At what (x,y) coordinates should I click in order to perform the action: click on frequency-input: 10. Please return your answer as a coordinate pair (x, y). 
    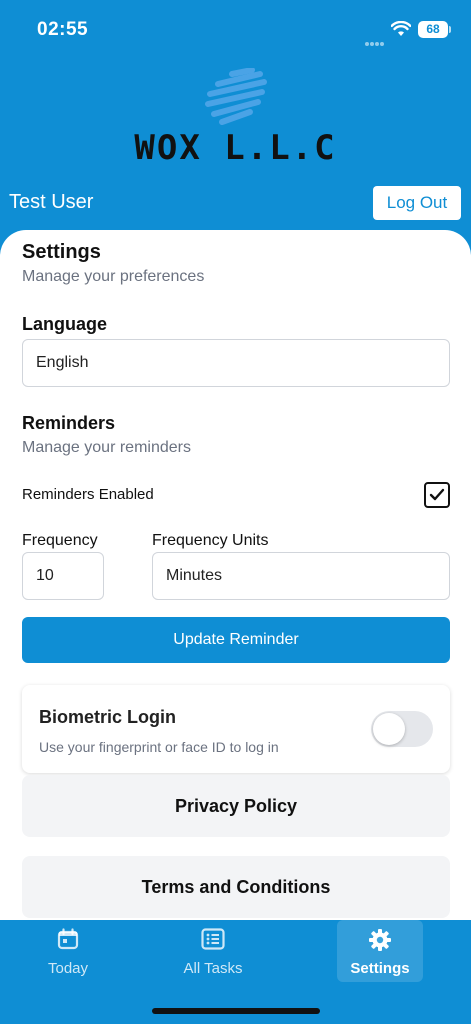
    Looking at the image, I should click on (63, 576).